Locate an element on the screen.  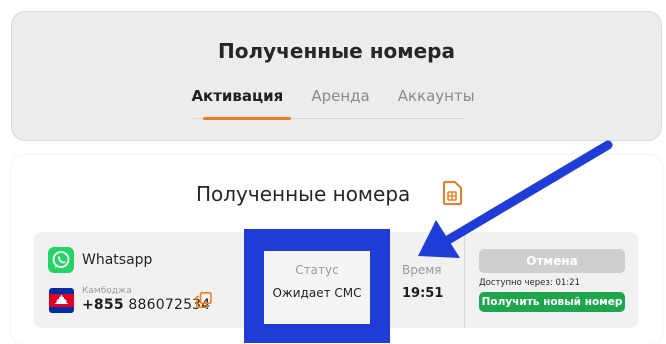
available-countdown: Доступно через: 01:21 is located at coordinates (529, 283).